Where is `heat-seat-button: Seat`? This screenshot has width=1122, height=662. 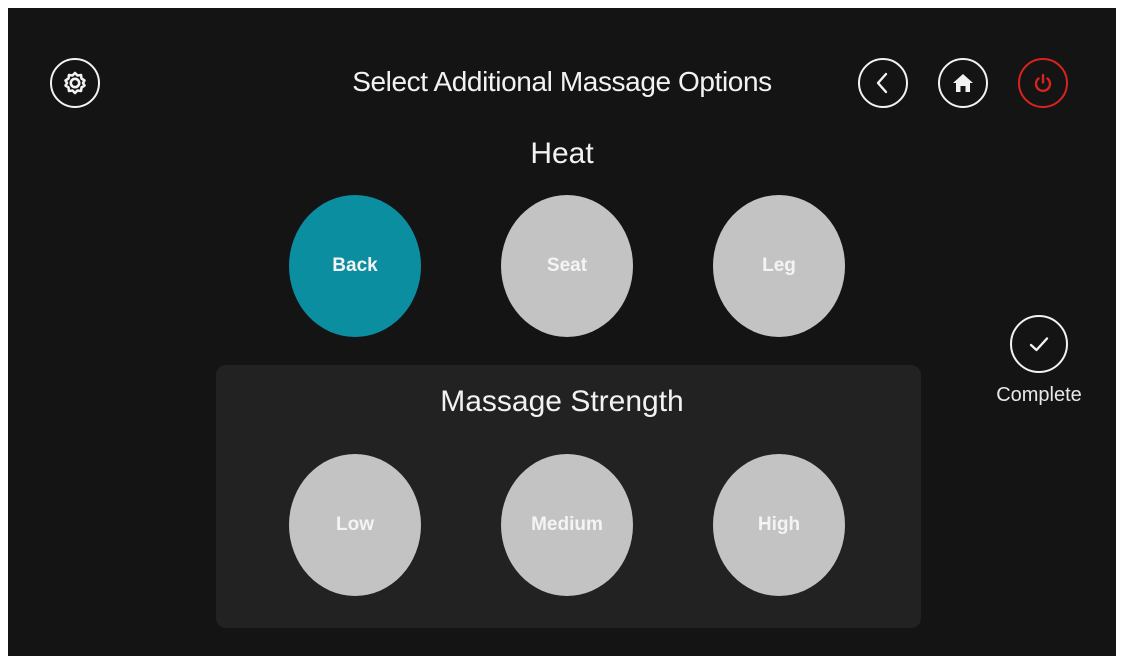
heat-seat-button: Seat is located at coordinates (567, 266).